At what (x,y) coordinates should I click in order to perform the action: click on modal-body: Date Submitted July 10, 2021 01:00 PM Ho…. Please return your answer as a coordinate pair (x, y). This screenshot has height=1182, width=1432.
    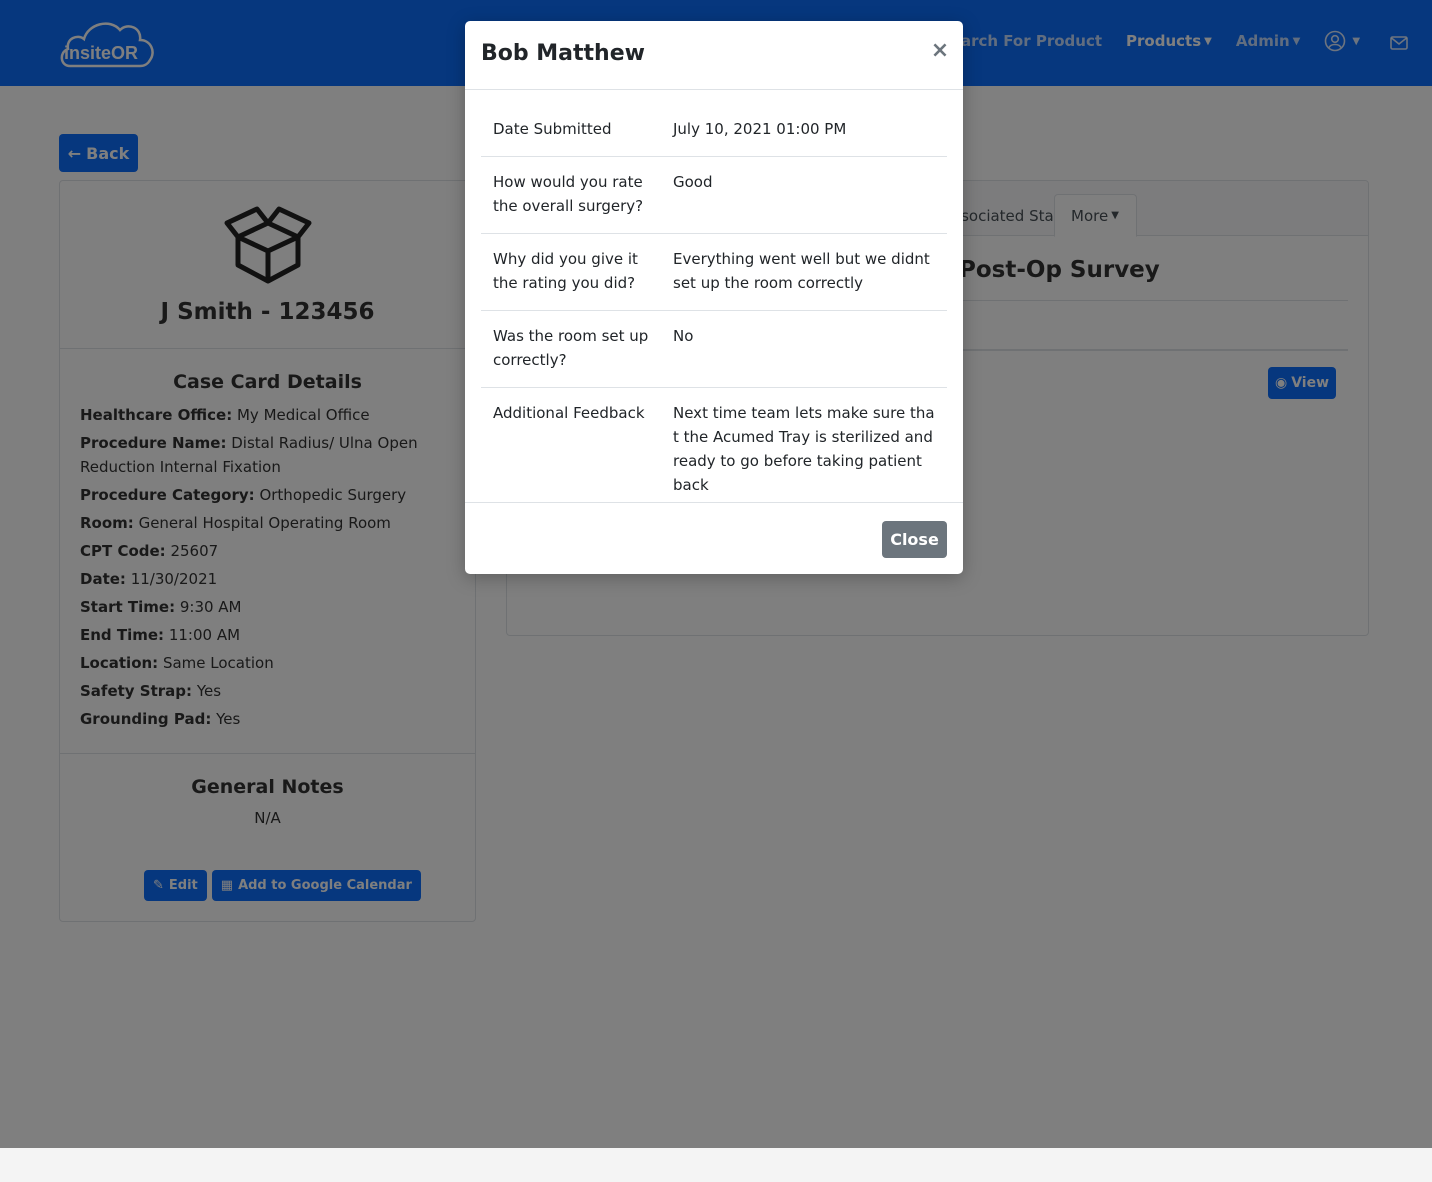
    Looking at the image, I should click on (714, 313).